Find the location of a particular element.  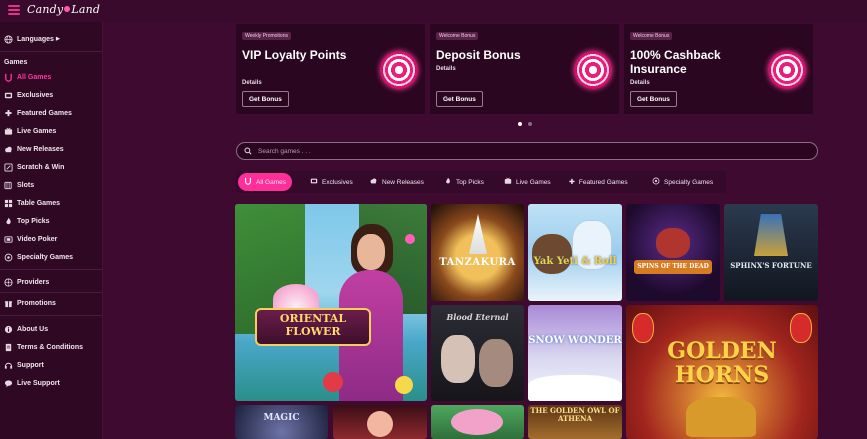

sidebar-item-label: Providers is located at coordinates (33, 282).